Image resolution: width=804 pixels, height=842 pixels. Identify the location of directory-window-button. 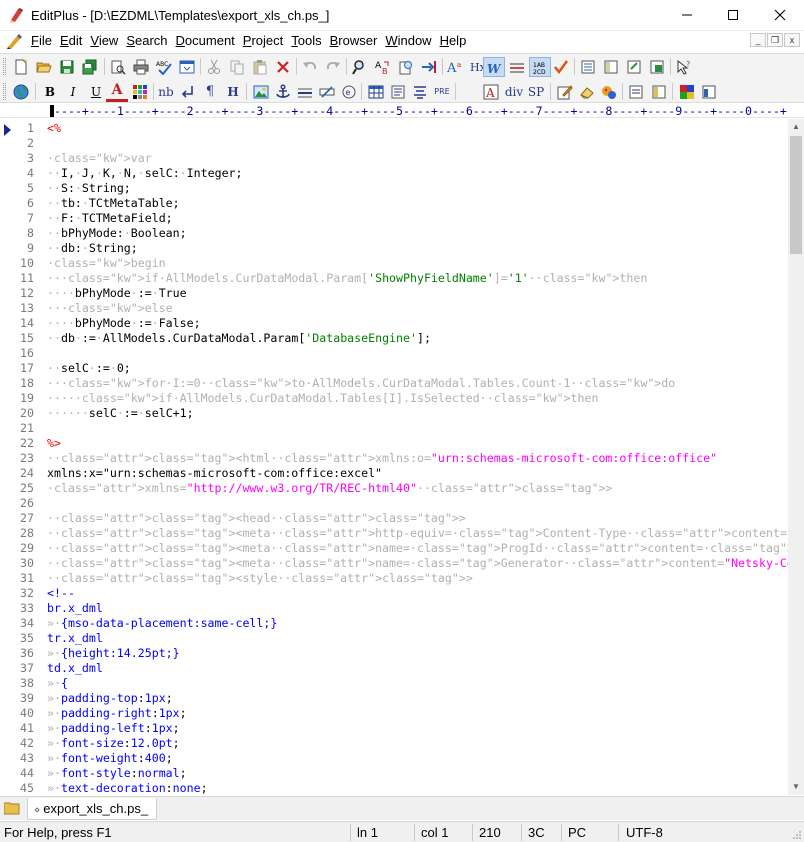
(611, 67).